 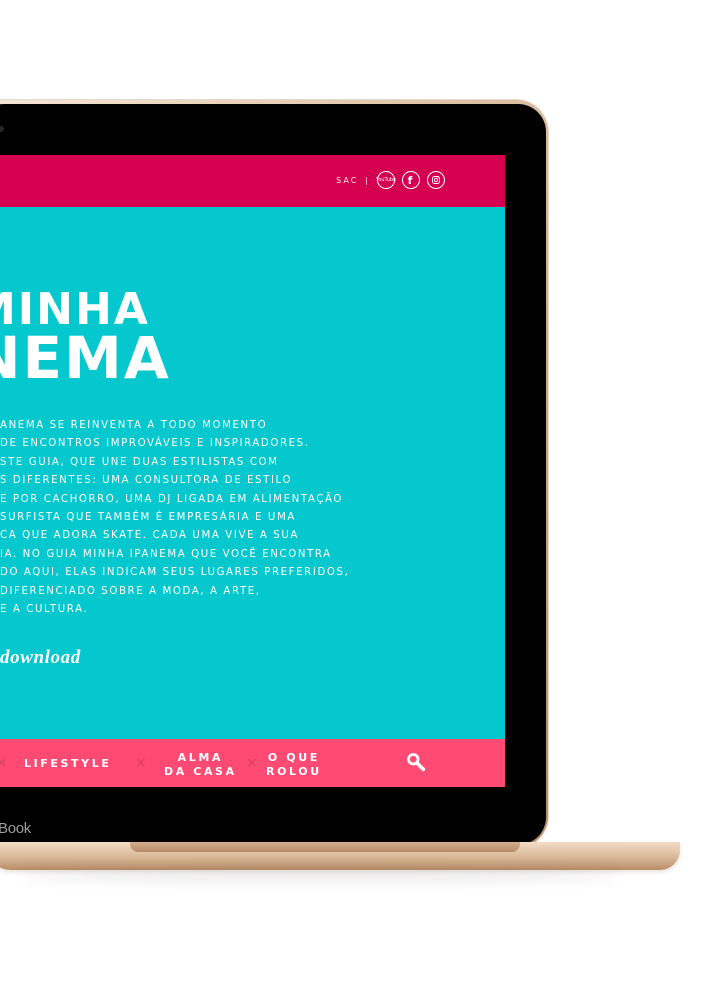 What do you see at coordinates (436, 180) in the screenshot?
I see `instagram-icon` at bounding box center [436, 180].